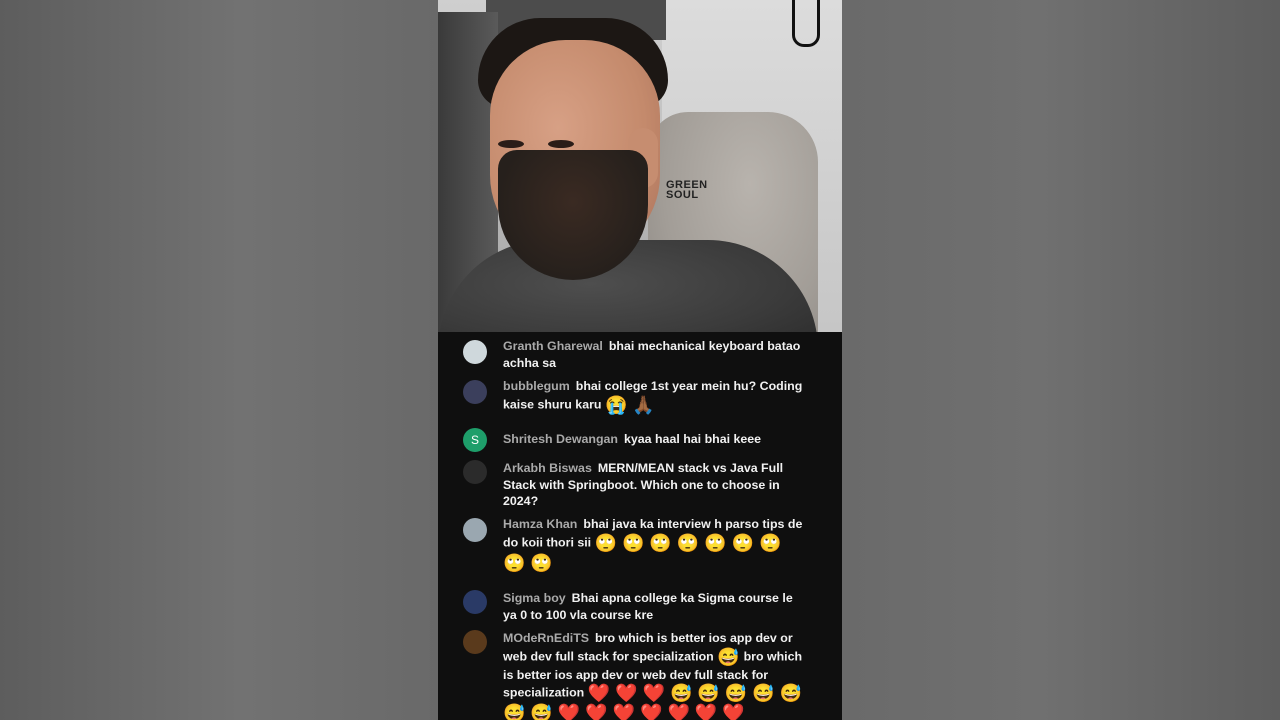 Image resolution: width=1280 pixels, height=720 pixels. What do you see at coordinates (511, 144) in the screenshot?
I see `presenter-eye-left` at bounding box center [511, 144].